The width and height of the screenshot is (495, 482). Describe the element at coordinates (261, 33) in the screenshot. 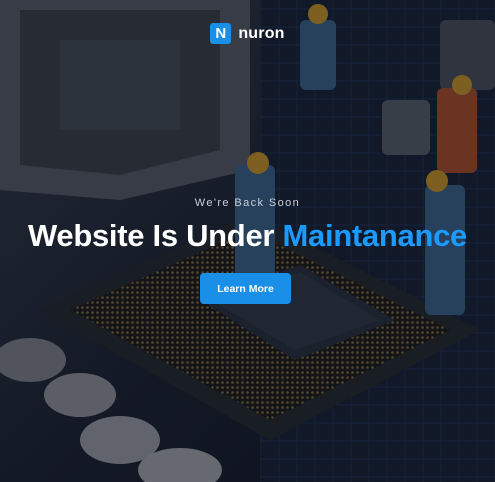

I see `brand-name: nuron` at that location.